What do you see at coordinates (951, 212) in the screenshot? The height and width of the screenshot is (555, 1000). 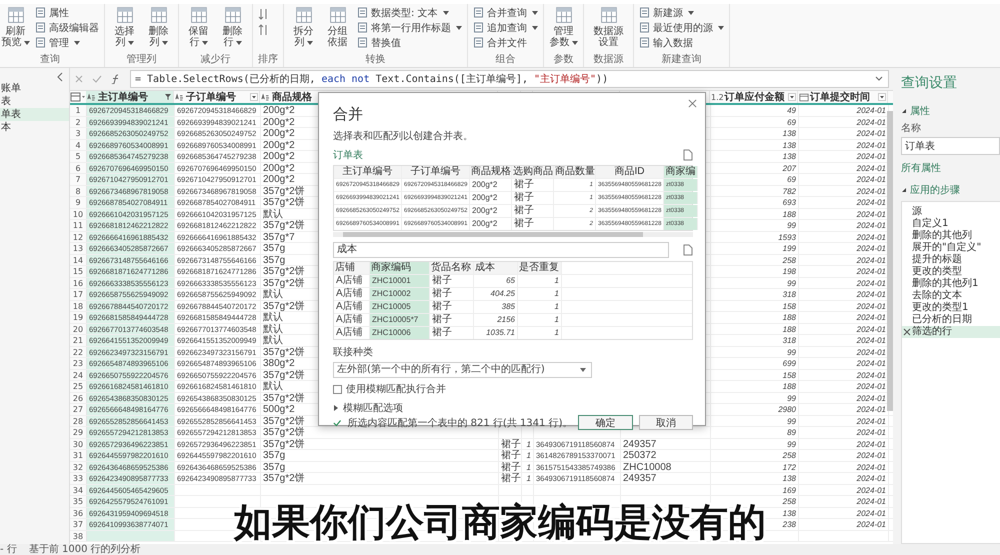 I see `step-item: 源` at bounding box center [951, 212].